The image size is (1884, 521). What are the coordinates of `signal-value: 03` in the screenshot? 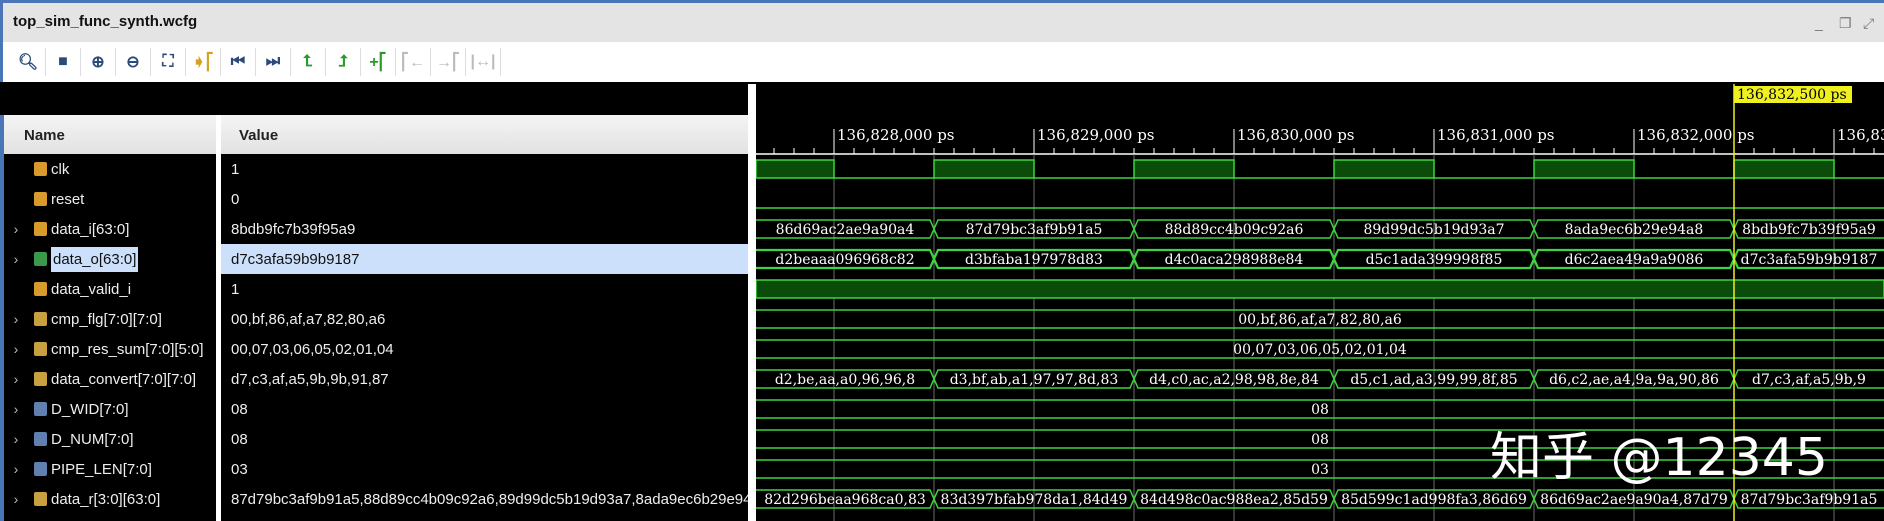 It's located at (484, 469).